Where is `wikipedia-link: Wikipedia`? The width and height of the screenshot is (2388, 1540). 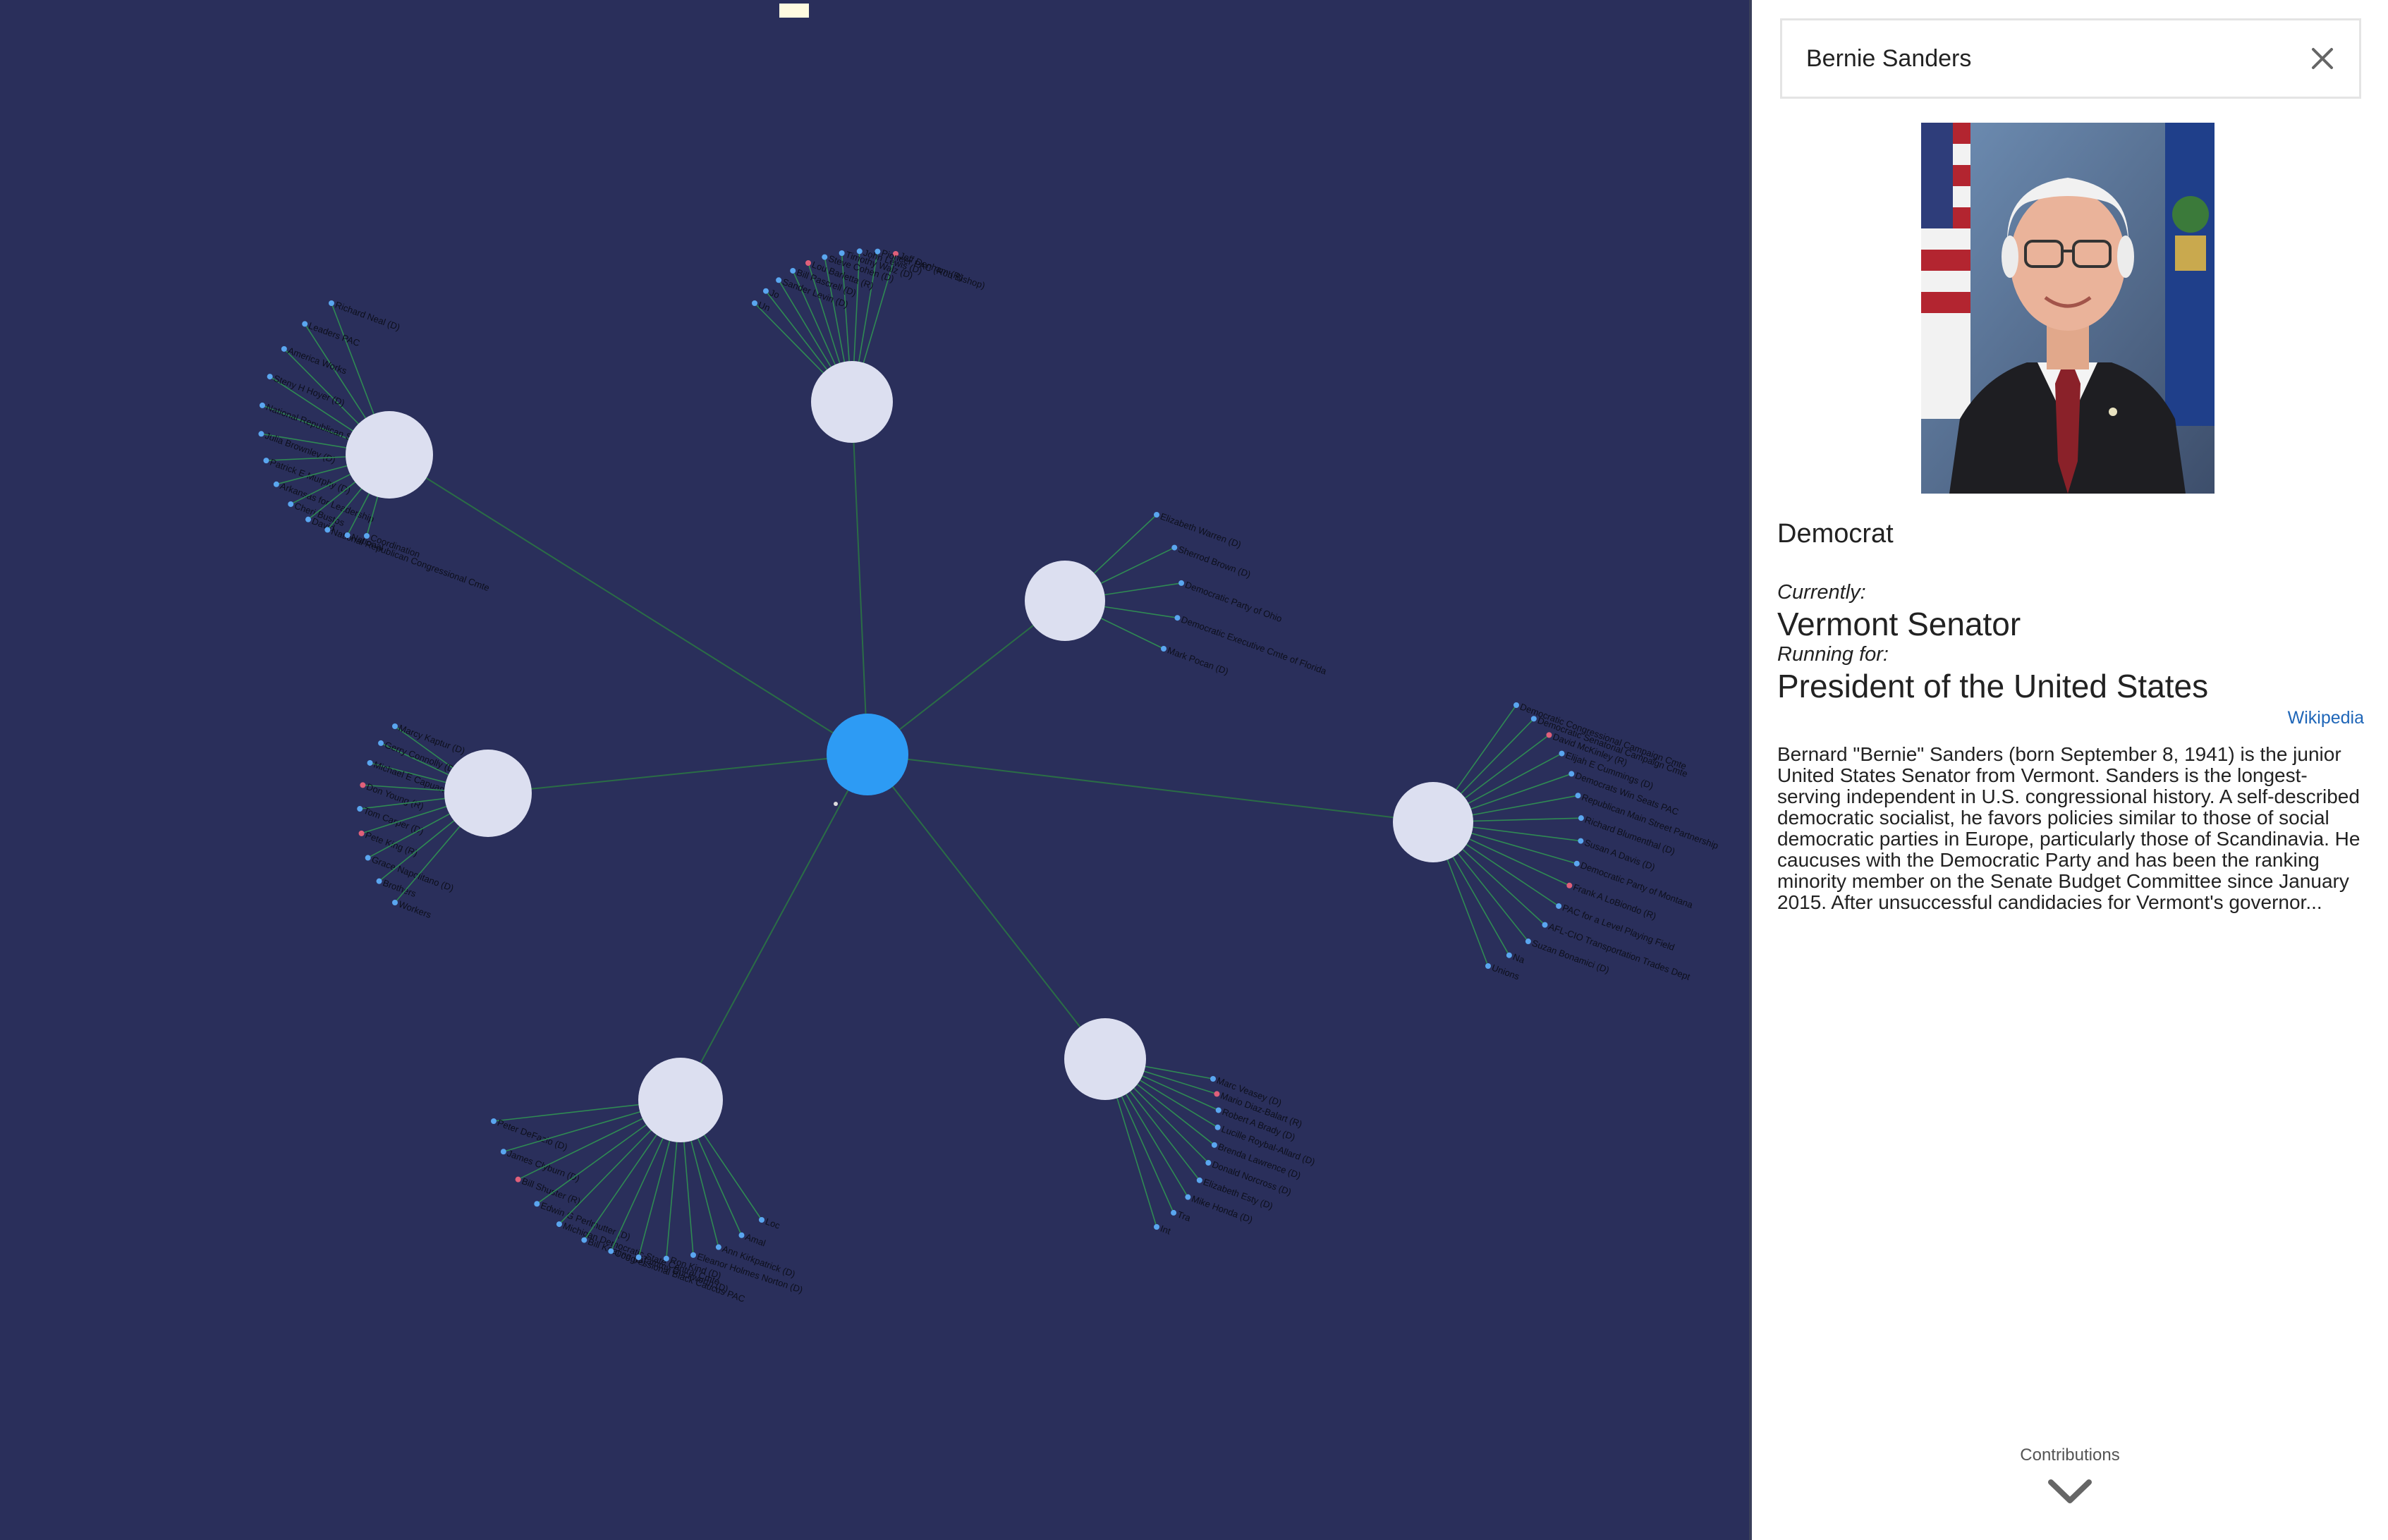 wikipedia-link: Wikipedia is located at coordinates (2326, 718).